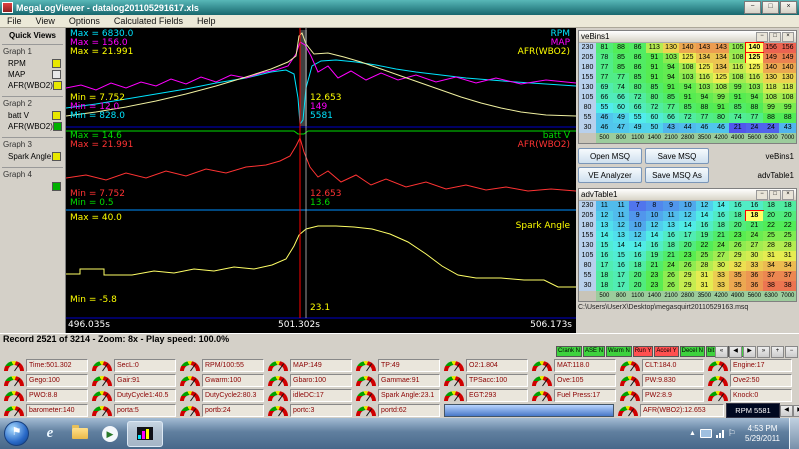 This screenshot has width=799, height=449. I want to click on table-cell: 108, so click(738, 58).